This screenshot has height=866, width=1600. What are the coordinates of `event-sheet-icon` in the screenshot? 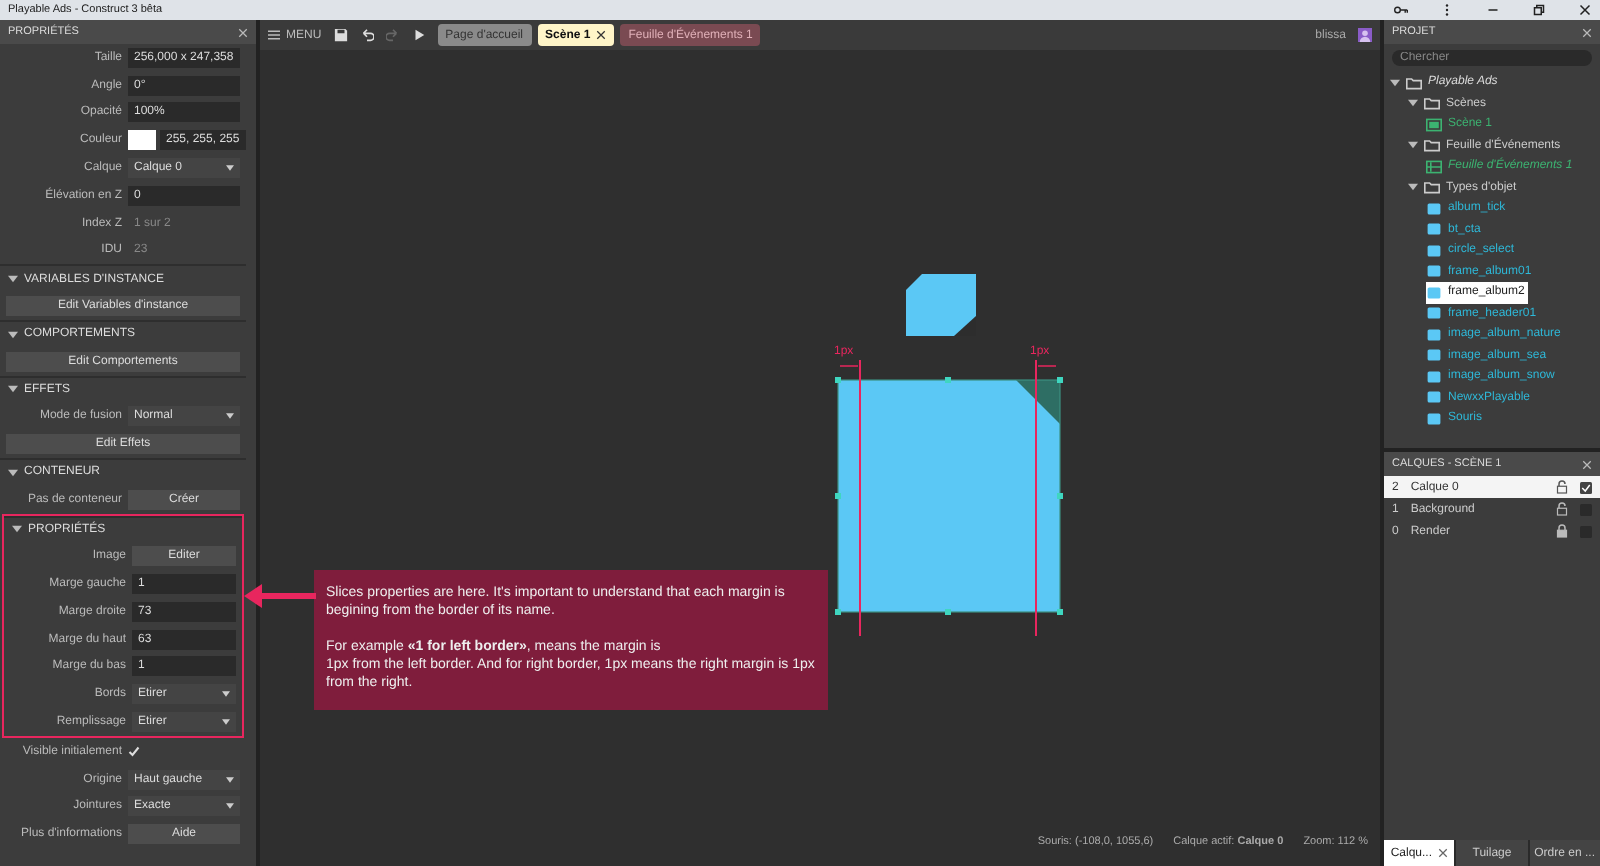 It's located at (1434, 166).